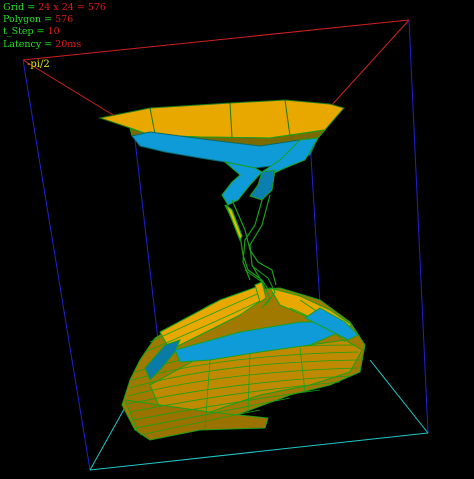  What do you see at coordinates (418, 226) in the screenshot?
I see `box-right-edge` at bounding box center [418, 226].